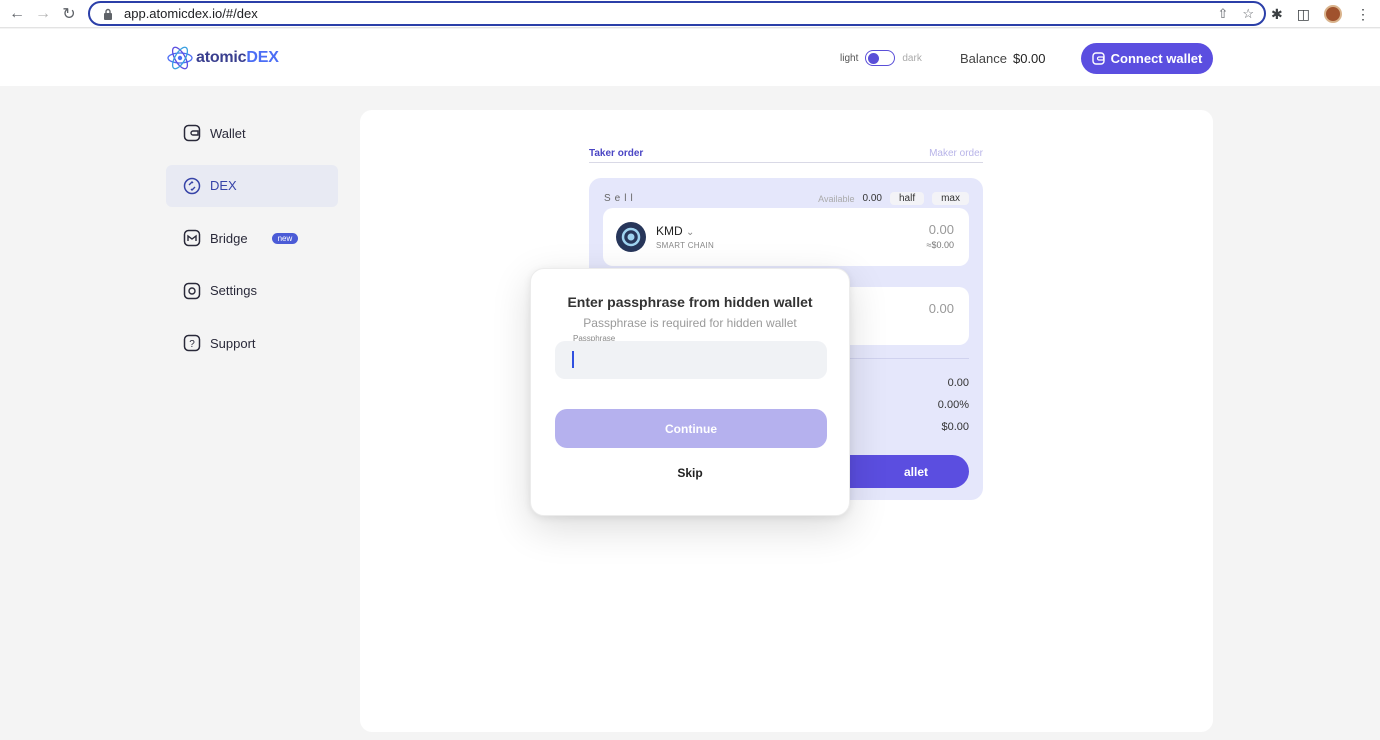  I want to click on balance-value: $0.00, so click(1029, 58).